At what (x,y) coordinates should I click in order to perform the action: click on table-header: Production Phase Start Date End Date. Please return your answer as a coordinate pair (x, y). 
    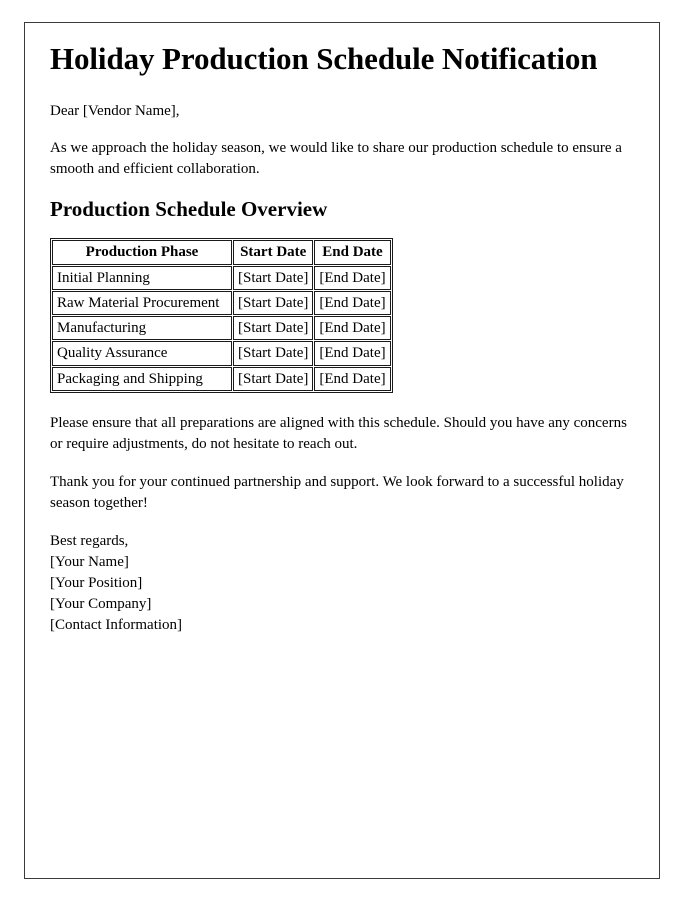
    Looking at the image, I should click on (221, 252).